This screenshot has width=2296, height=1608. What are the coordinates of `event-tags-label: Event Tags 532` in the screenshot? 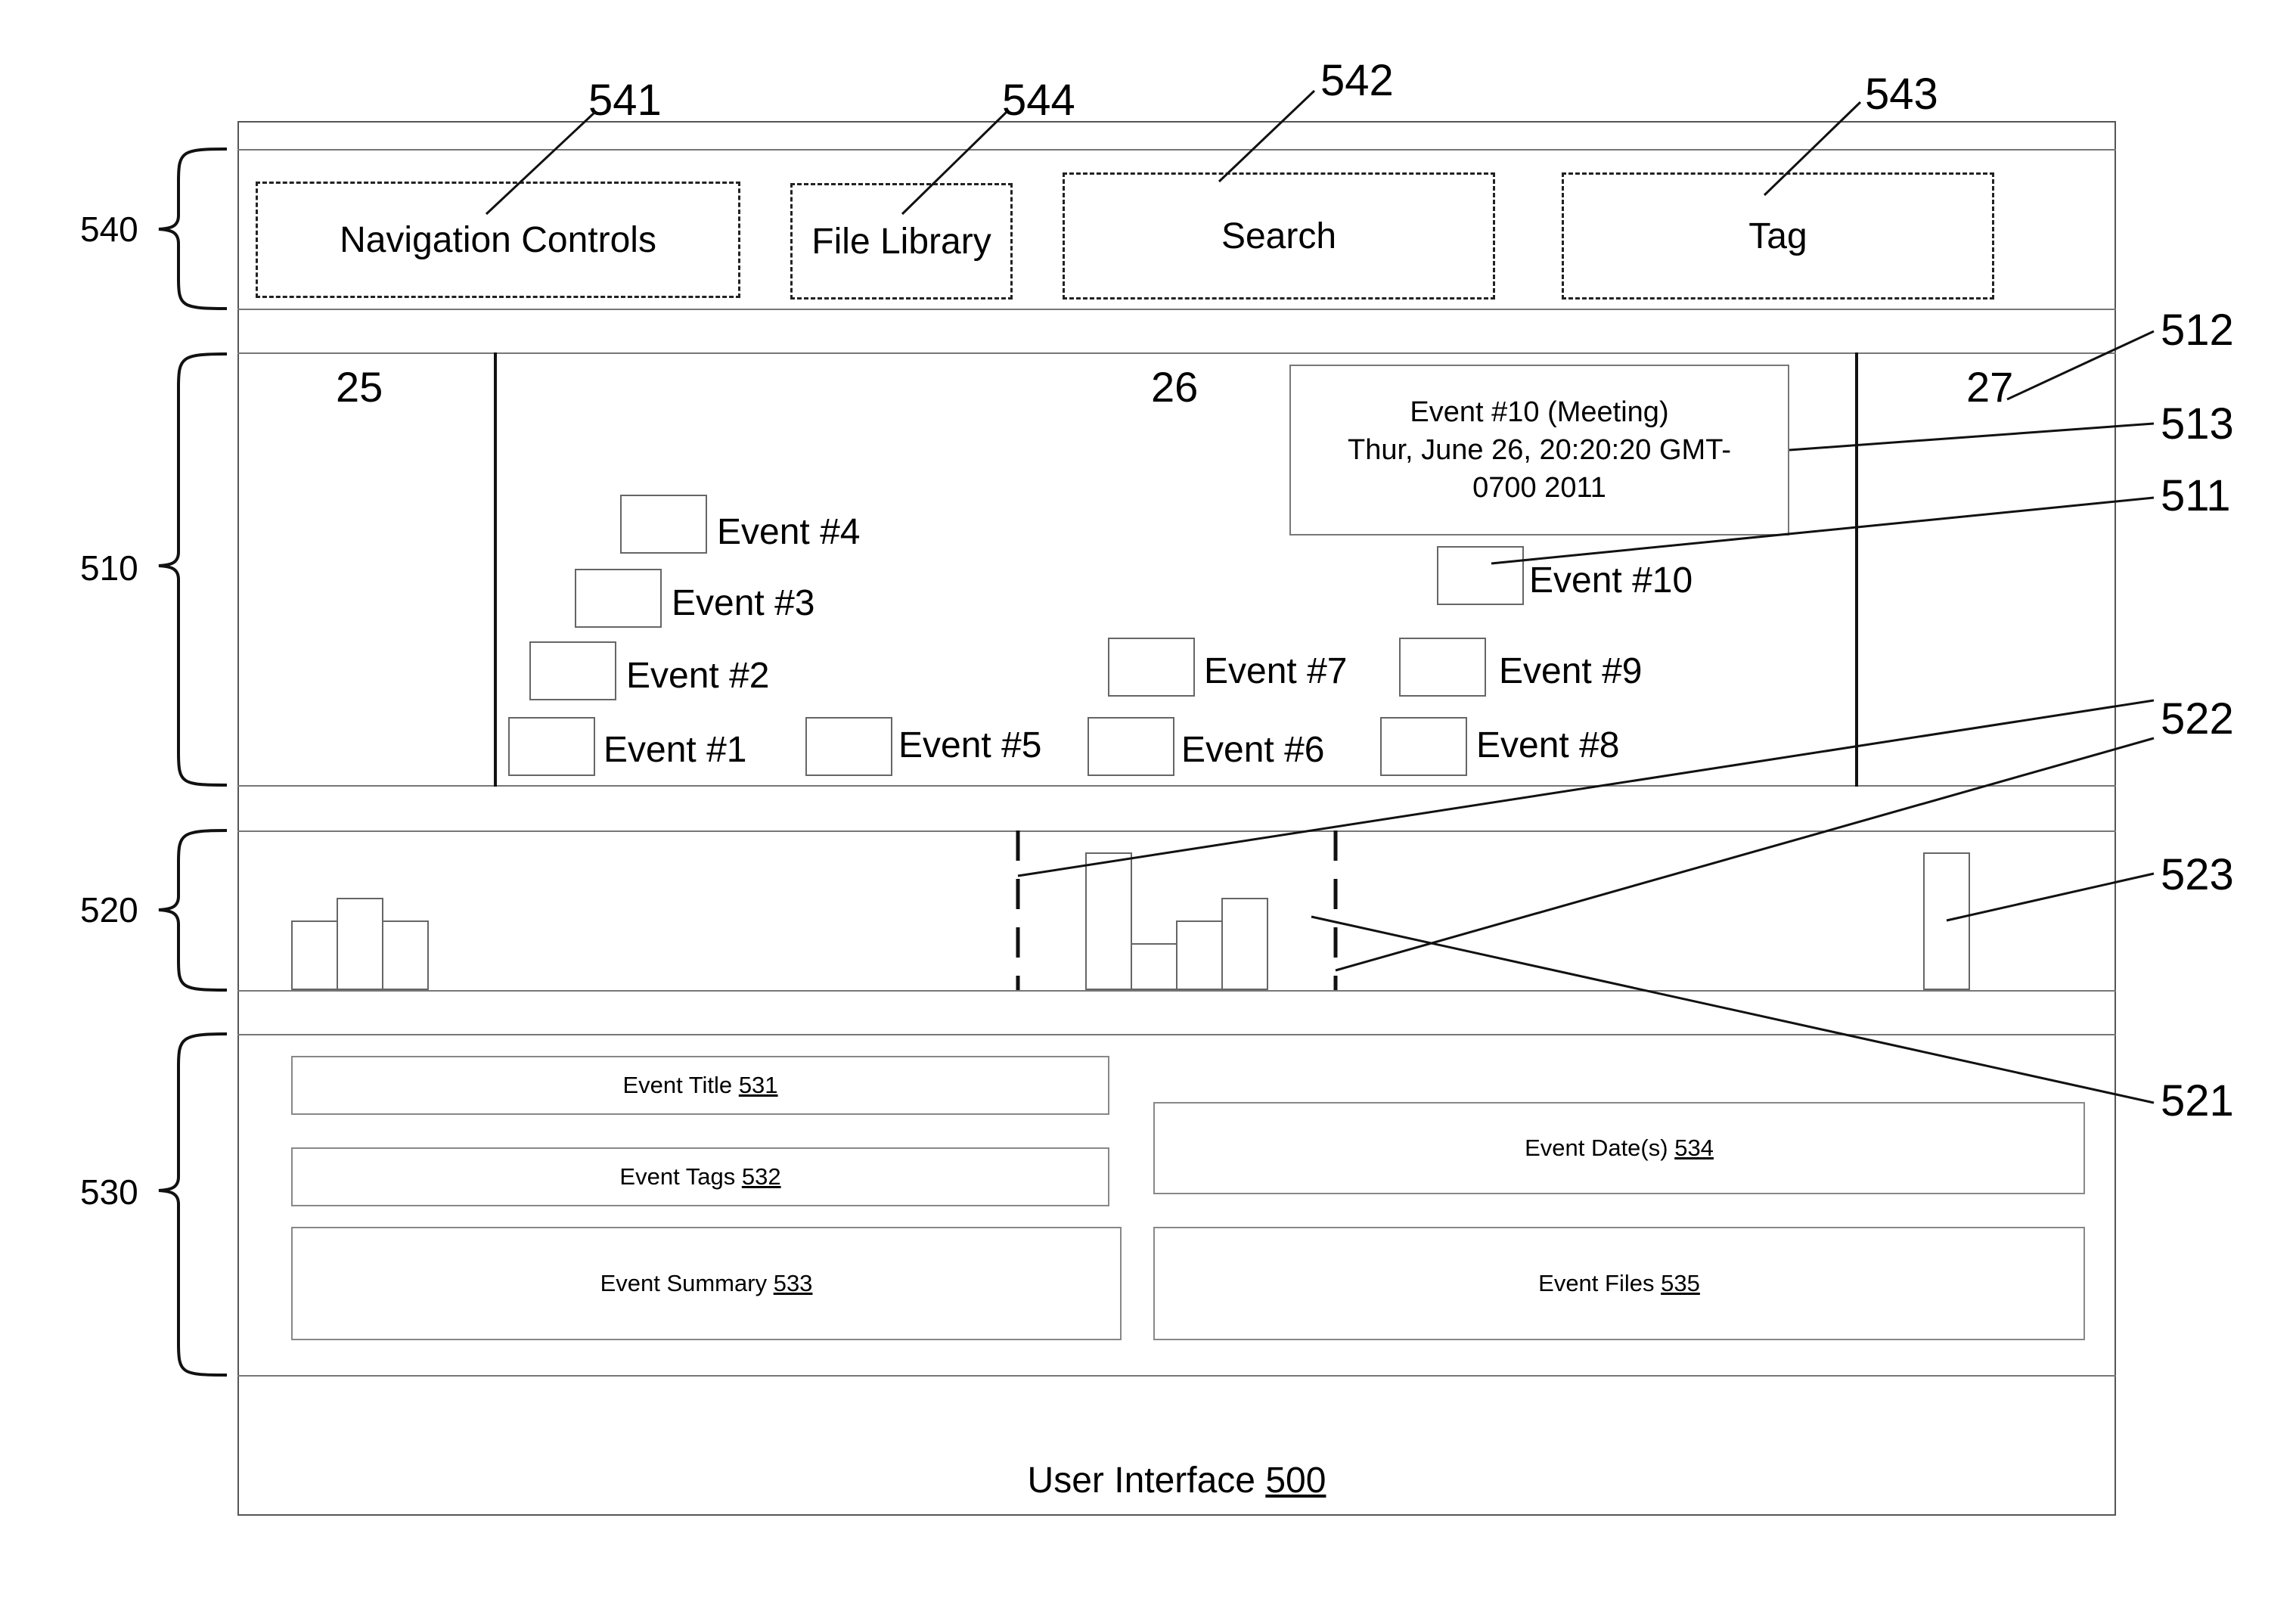 It's located at (700, 1176).